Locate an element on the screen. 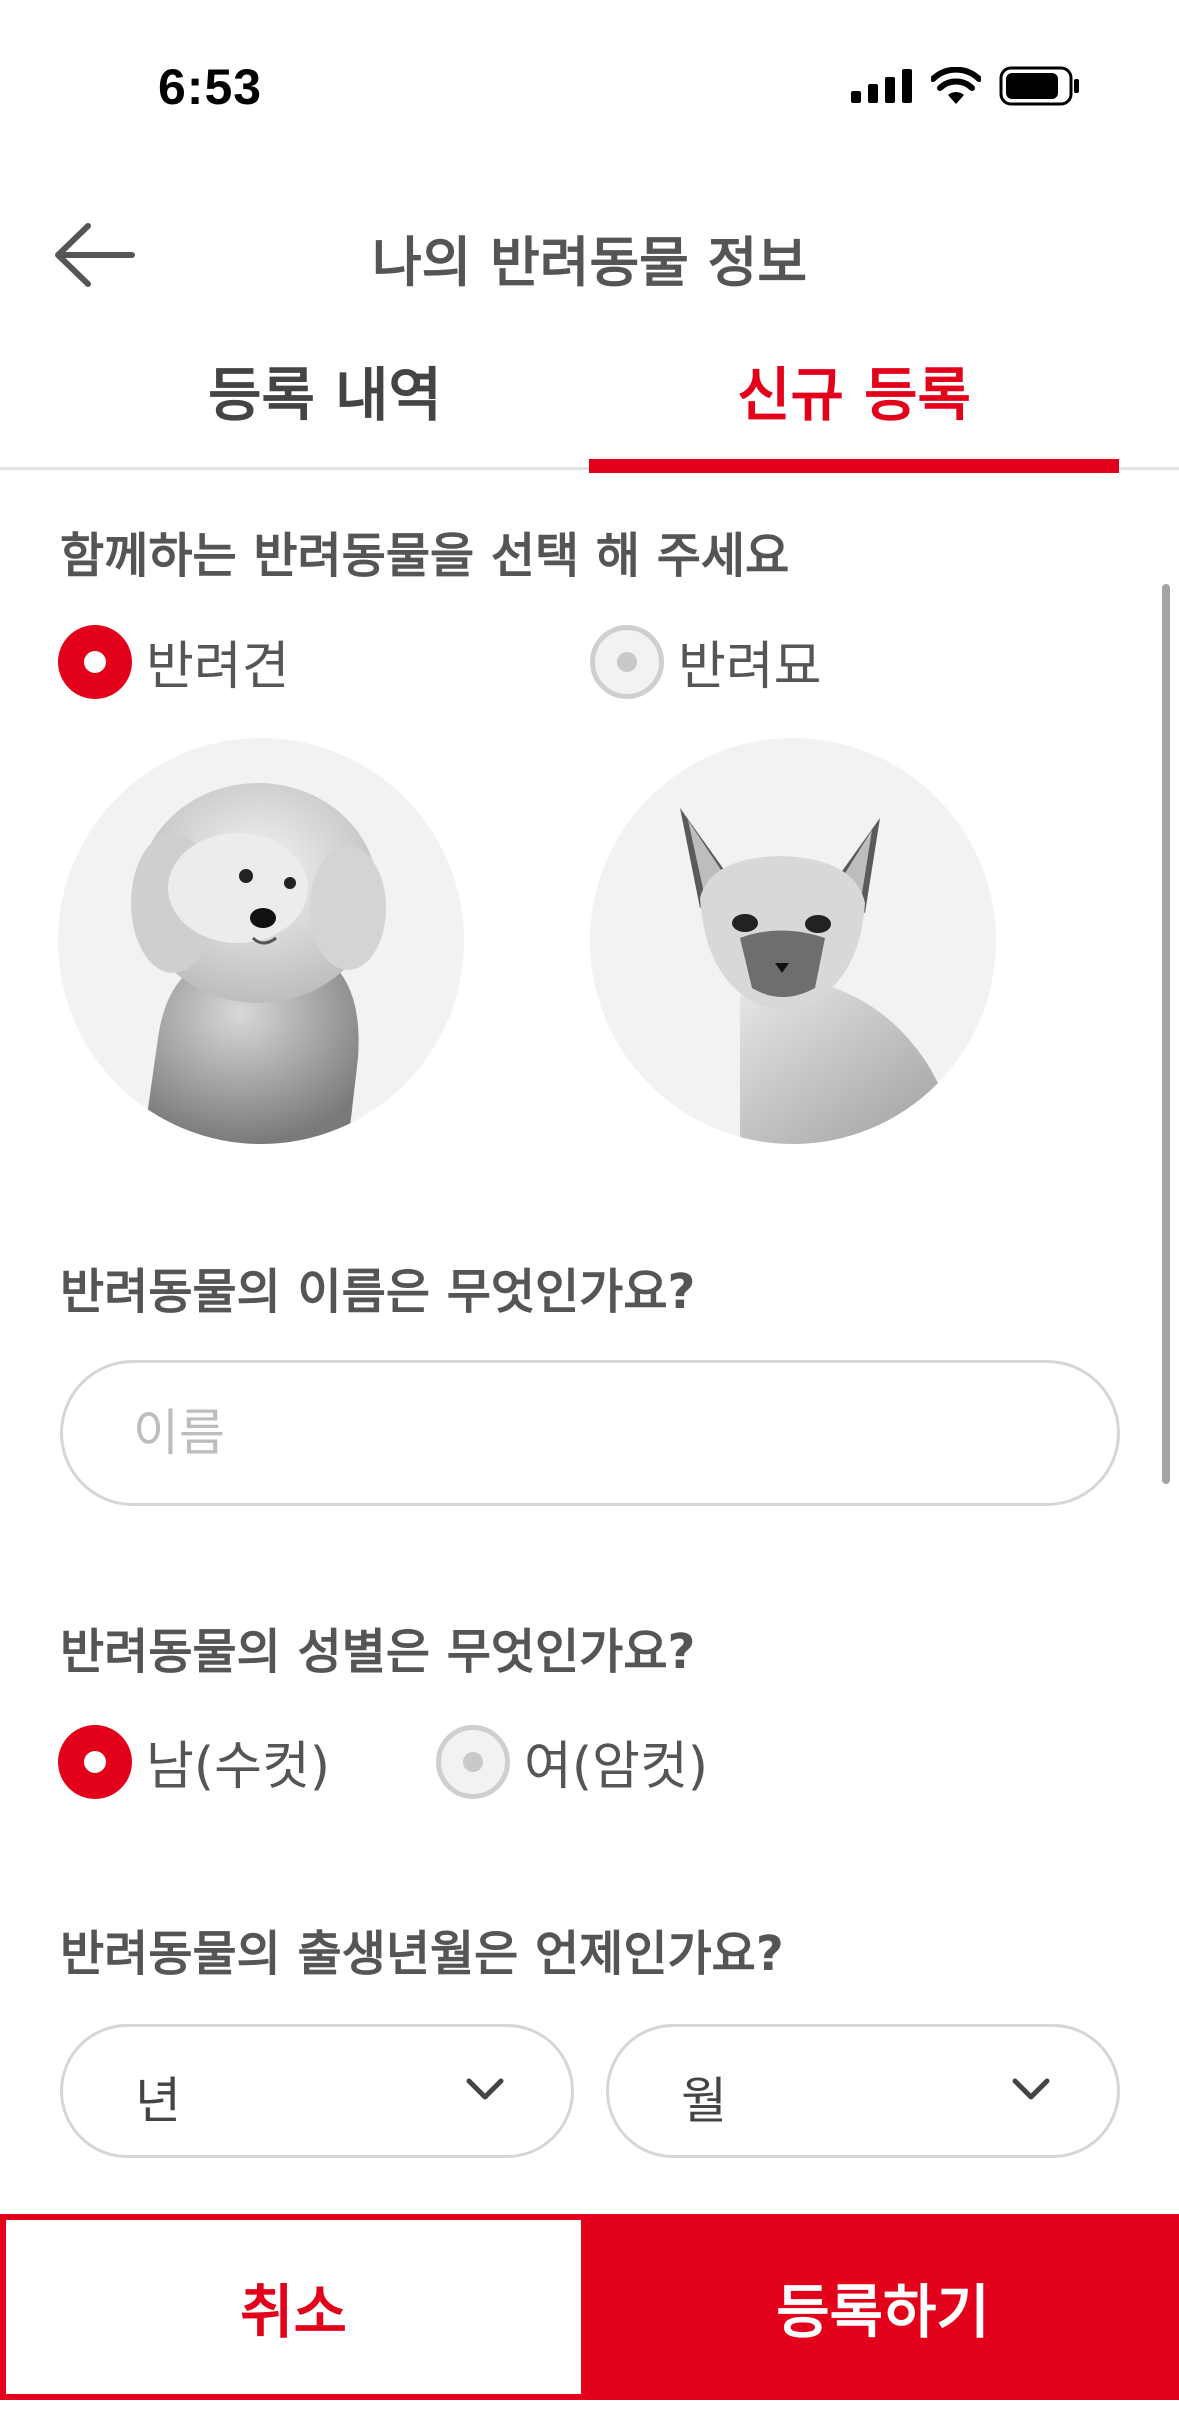 The width and height of the screenshot is (1179, 2411). species-cat-radio: 반려묘 is located at coordinates (706, 661).